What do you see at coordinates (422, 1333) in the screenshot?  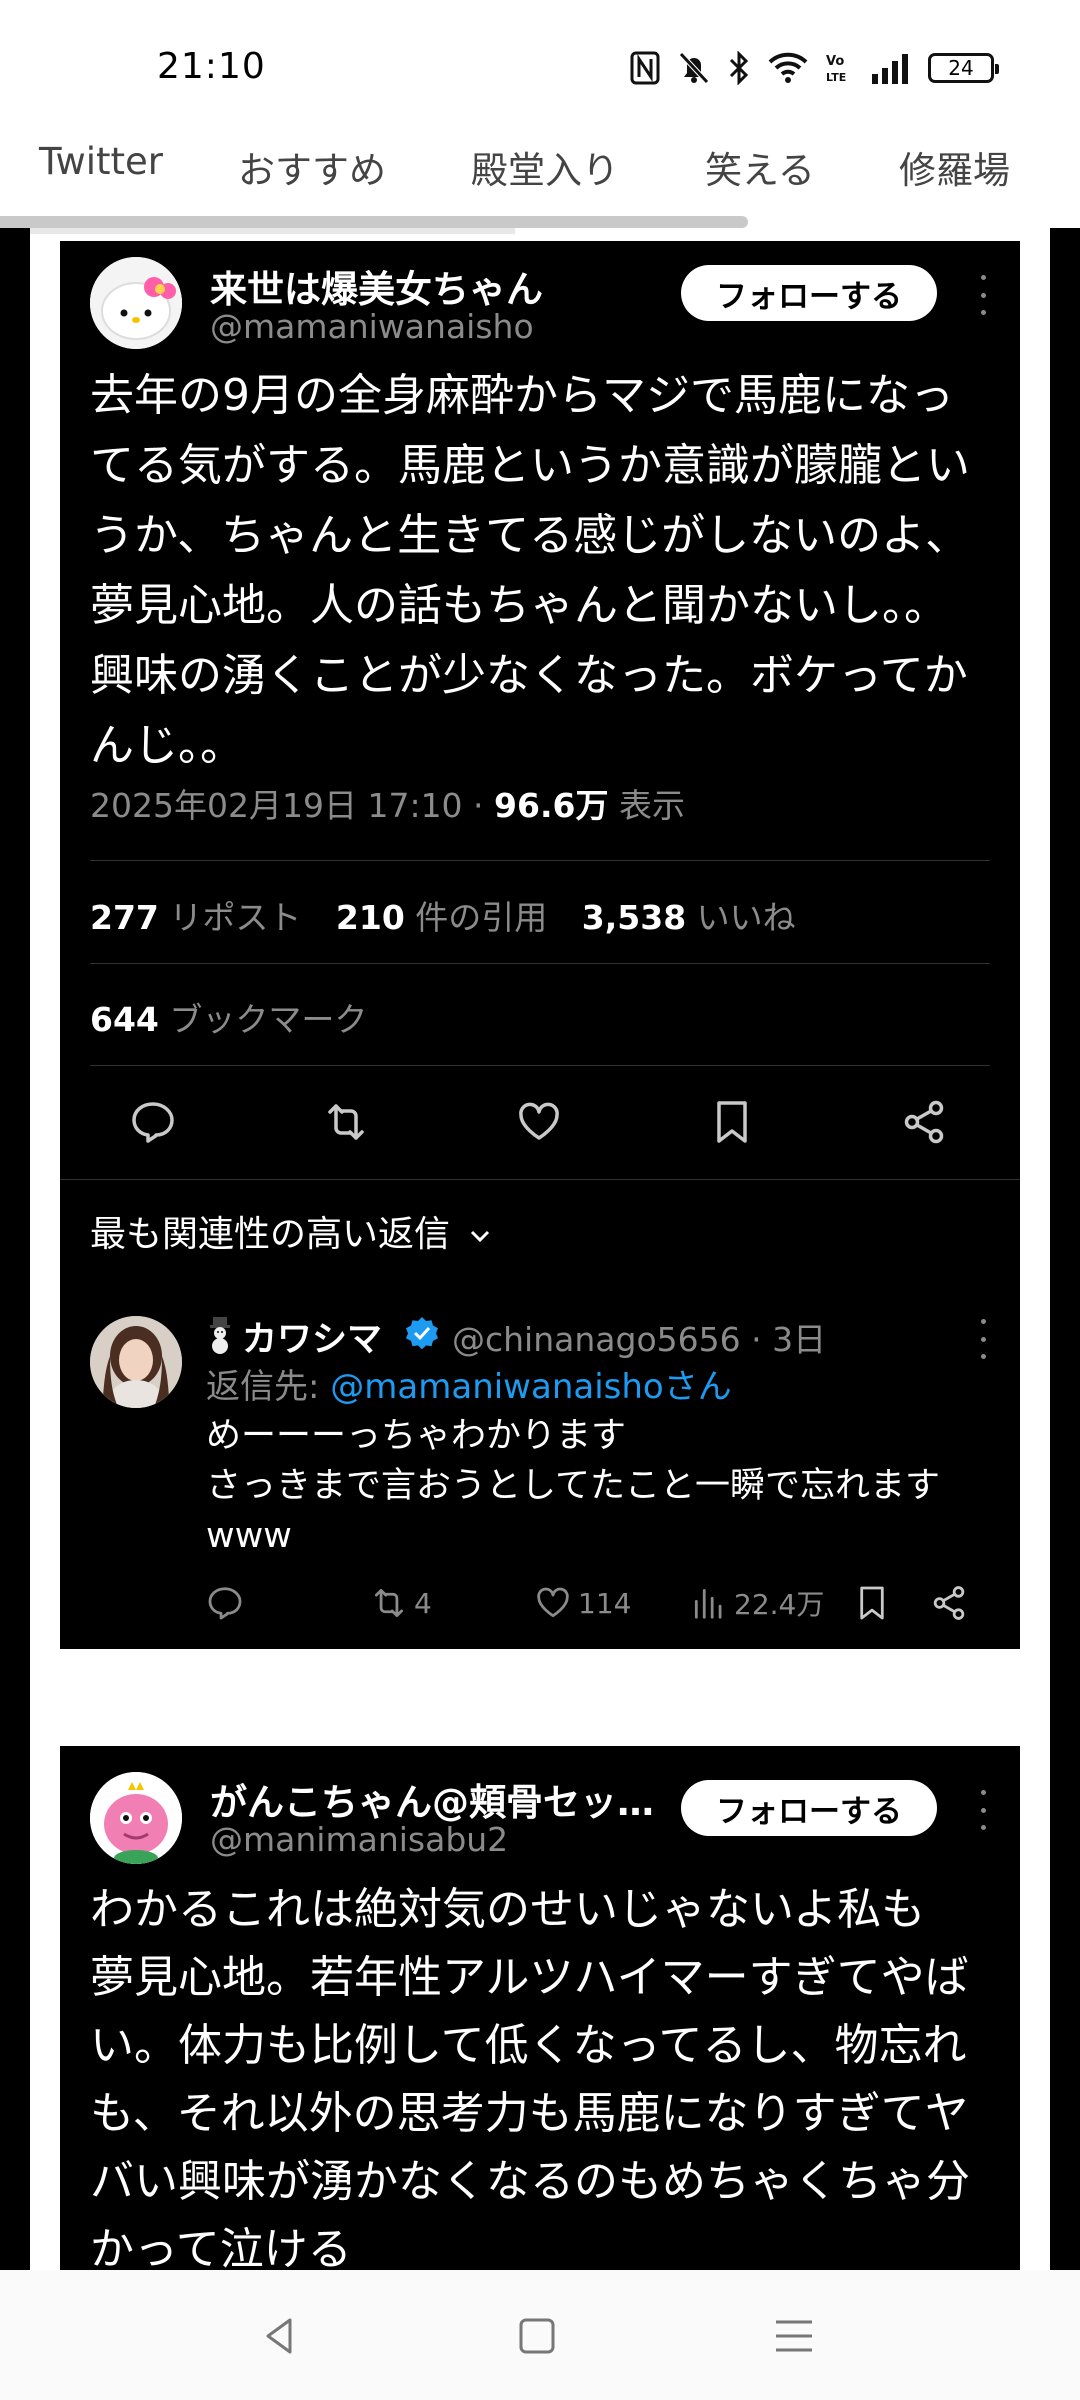 I see `verified-icon` at bounding box center [422, 1333].